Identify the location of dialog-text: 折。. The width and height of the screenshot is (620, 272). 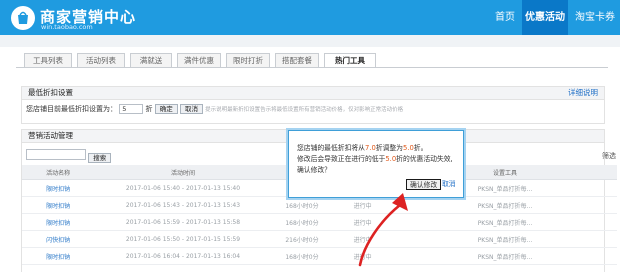
(420, 148).